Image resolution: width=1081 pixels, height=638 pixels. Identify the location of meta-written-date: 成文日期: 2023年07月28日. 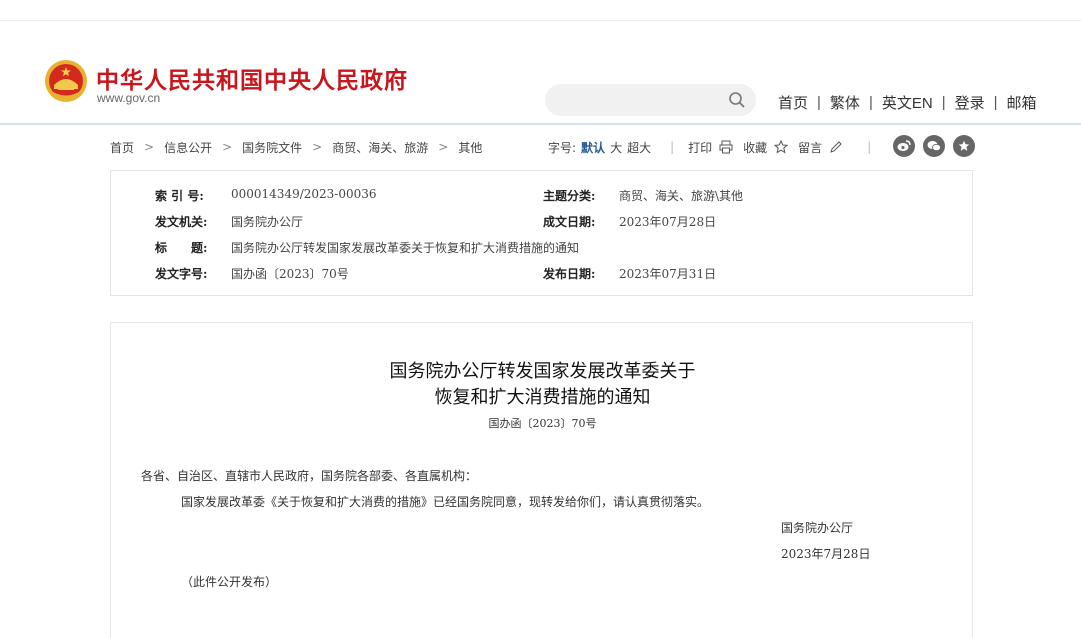
(629, 221).